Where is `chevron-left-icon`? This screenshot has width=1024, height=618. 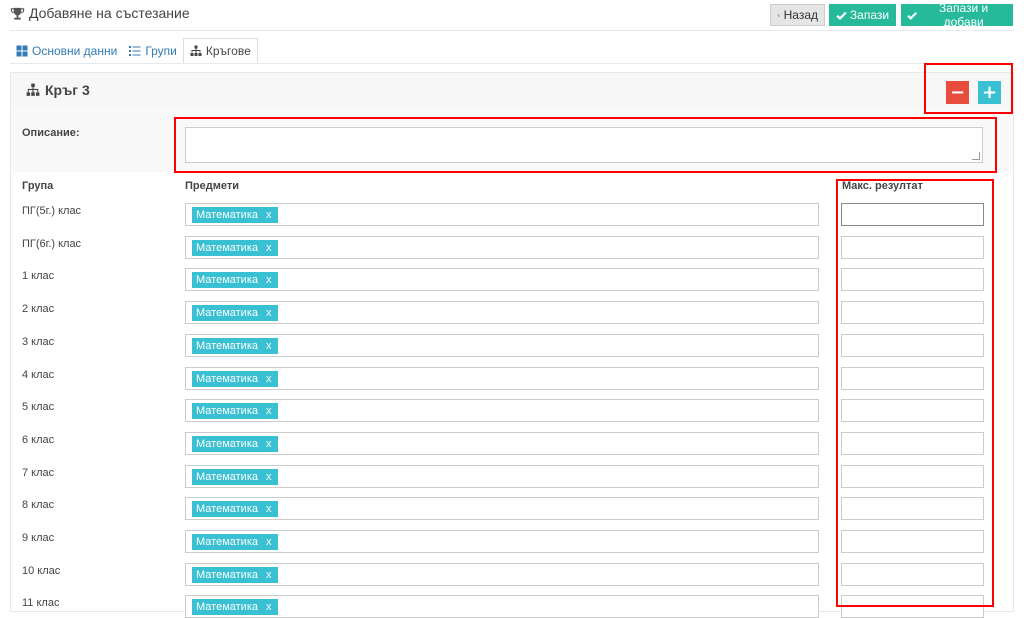
chevron-left-icon is located at coordinates (778, 15).